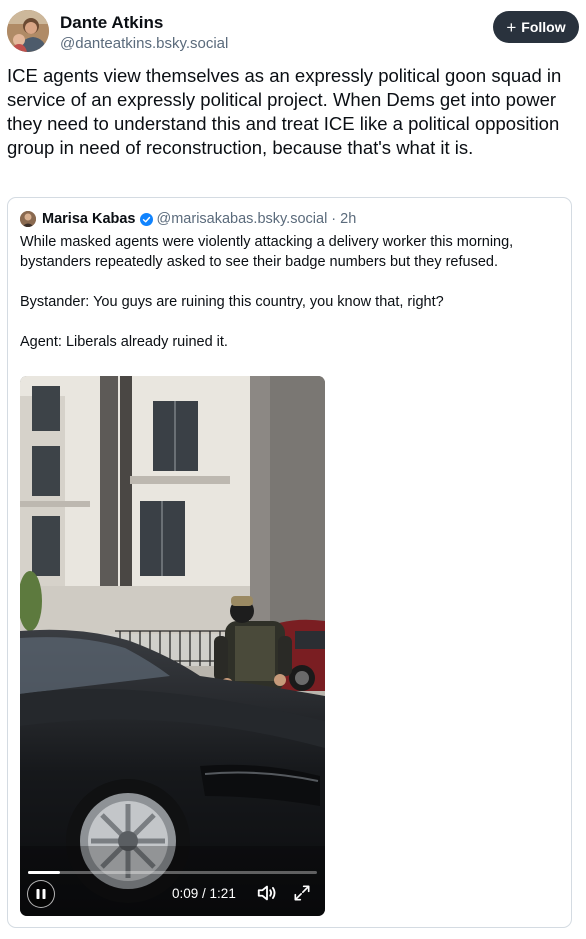 The image size is (586, 939). What do you see at coordinates (172, 872) in the screenshot?
I see `video-progress-bar` at bounding box center [172, 872].